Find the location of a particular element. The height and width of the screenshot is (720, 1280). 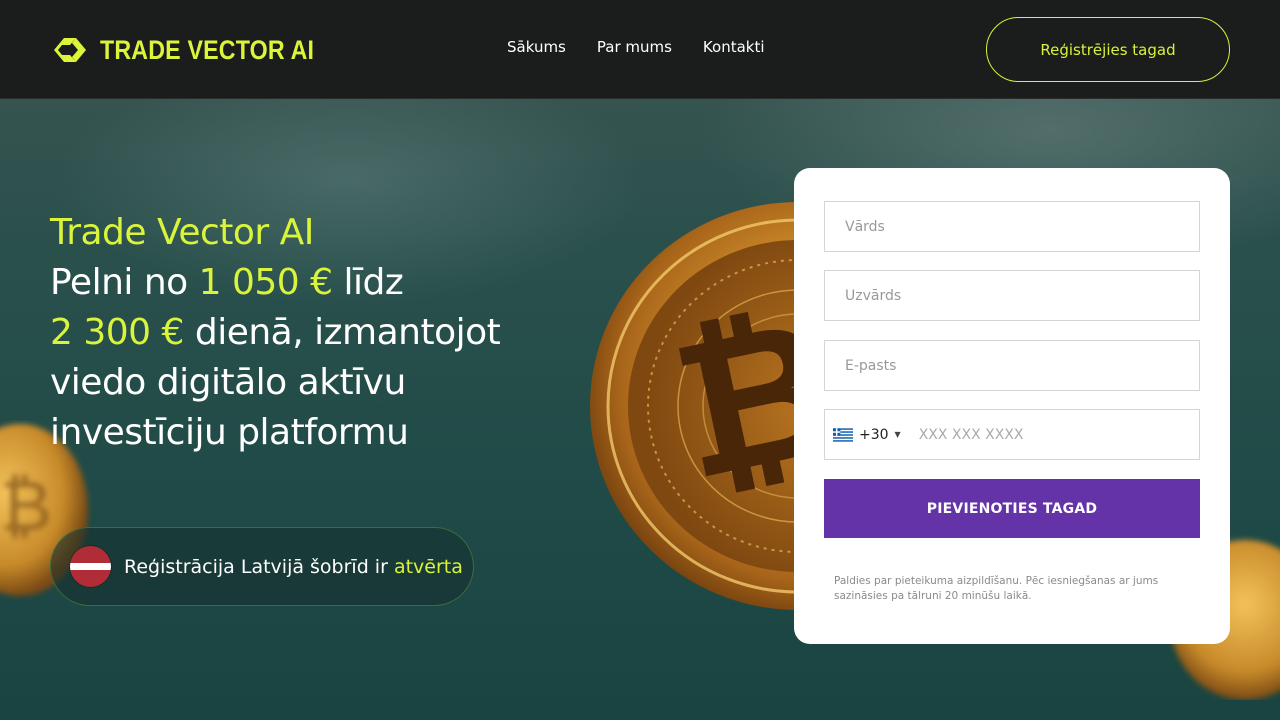

register-now-button: Reģistrējies tagad is located at coordinates (1108, 49).